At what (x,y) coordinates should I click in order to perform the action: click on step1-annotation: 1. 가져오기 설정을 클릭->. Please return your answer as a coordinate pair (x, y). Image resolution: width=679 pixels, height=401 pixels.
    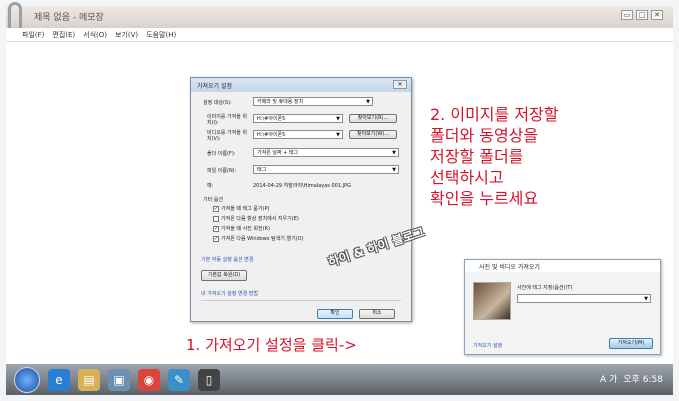
    Looking at the image, I should click on (271, 345).